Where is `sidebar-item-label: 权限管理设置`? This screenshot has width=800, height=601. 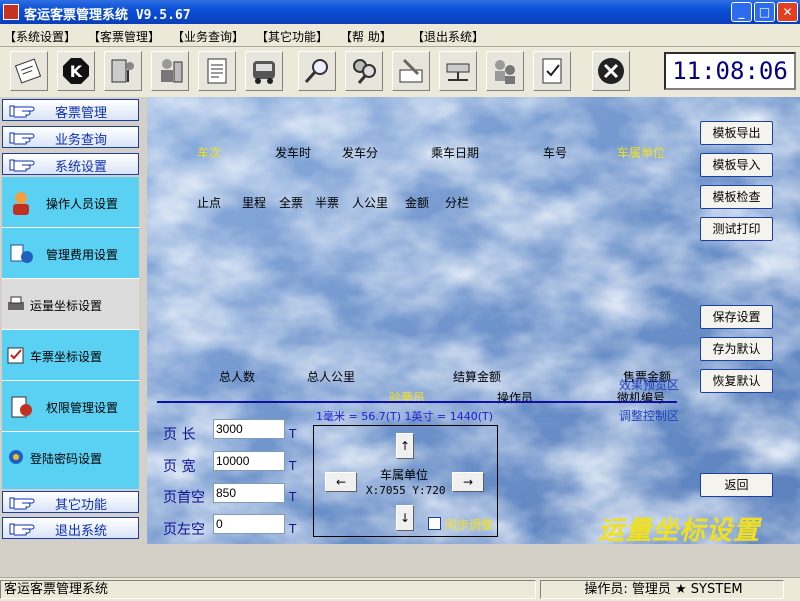 sidebar-item-label: 权限管理设置 is located at coordinates (82, 408).